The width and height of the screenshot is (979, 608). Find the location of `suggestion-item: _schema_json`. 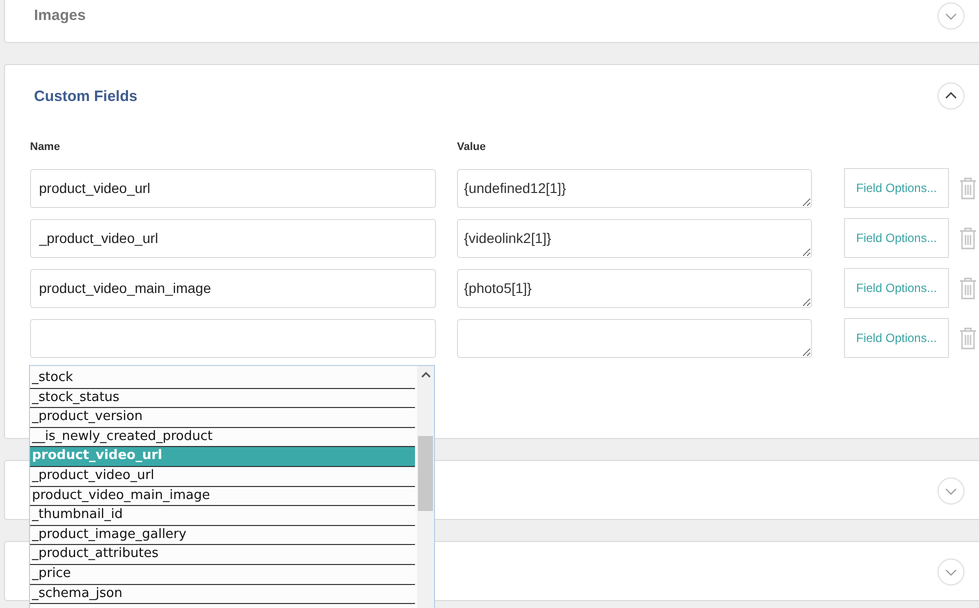

suggestion-item: _schema_json is located at coordinates (222, 594).